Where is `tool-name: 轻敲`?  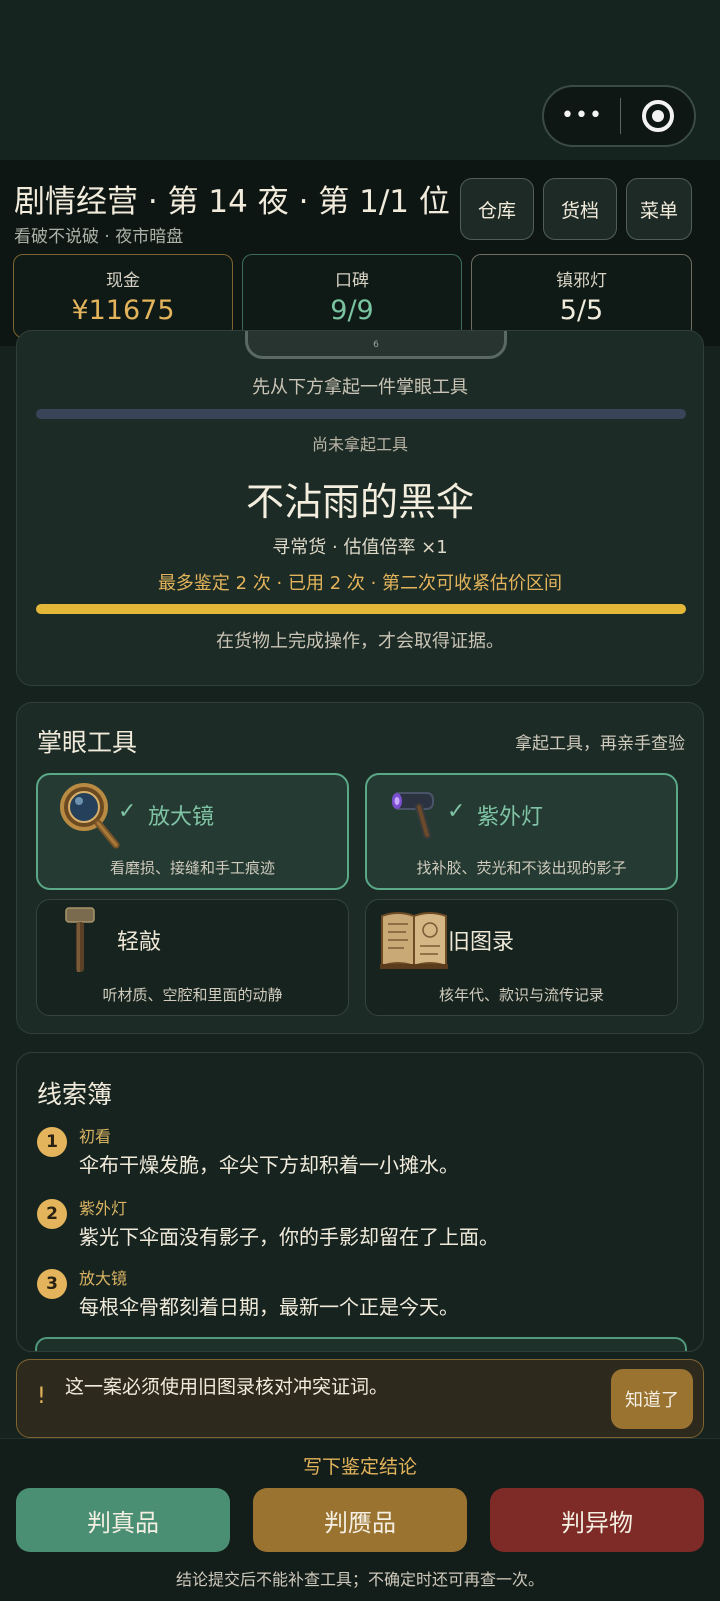
tool-name: 轻敲 is located at coordinates (139, 942).